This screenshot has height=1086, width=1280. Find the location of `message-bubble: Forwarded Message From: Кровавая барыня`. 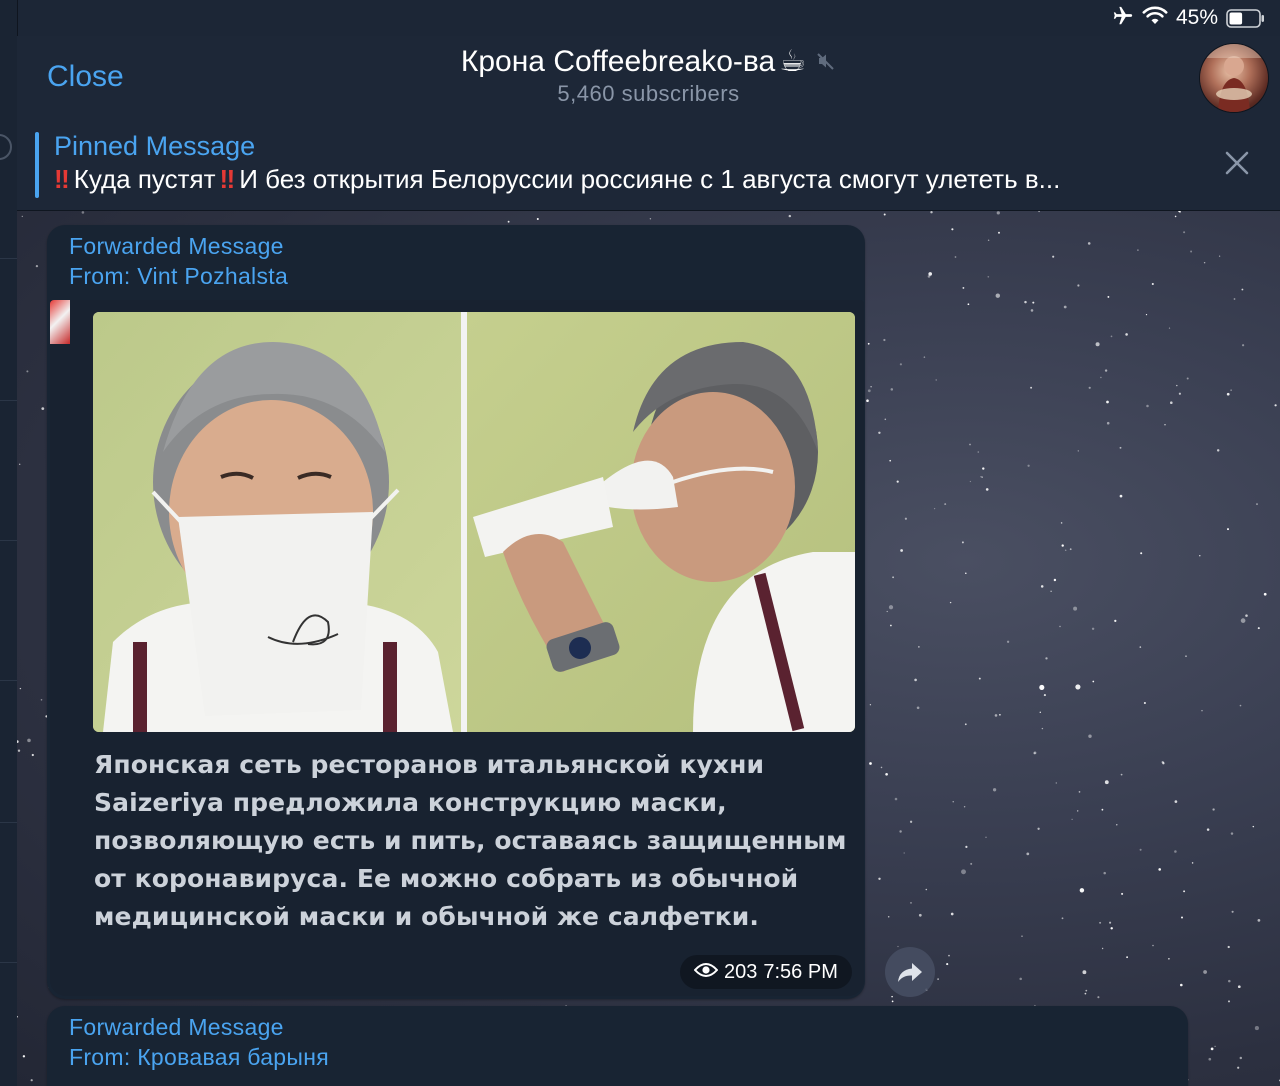

message-bubble: Forwarded Message From: Кровавая барыня is located at coordinates (617, 1046).